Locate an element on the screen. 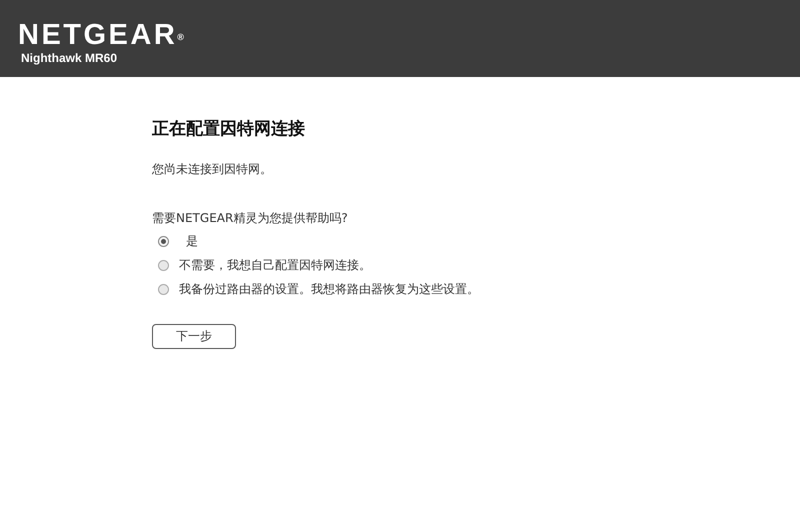  option-label: 不需要，我想自己配置因特网连接。 is located at coordinates (275, 265).